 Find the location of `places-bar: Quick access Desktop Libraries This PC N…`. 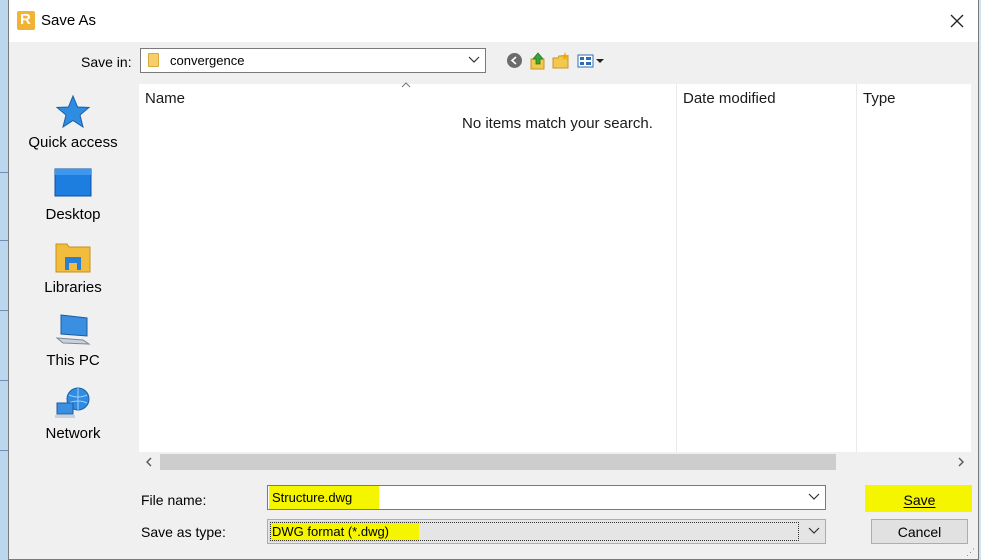

places-bar: Quick access Desktop Libraries This PC N… is located at coordinates (78, 270).